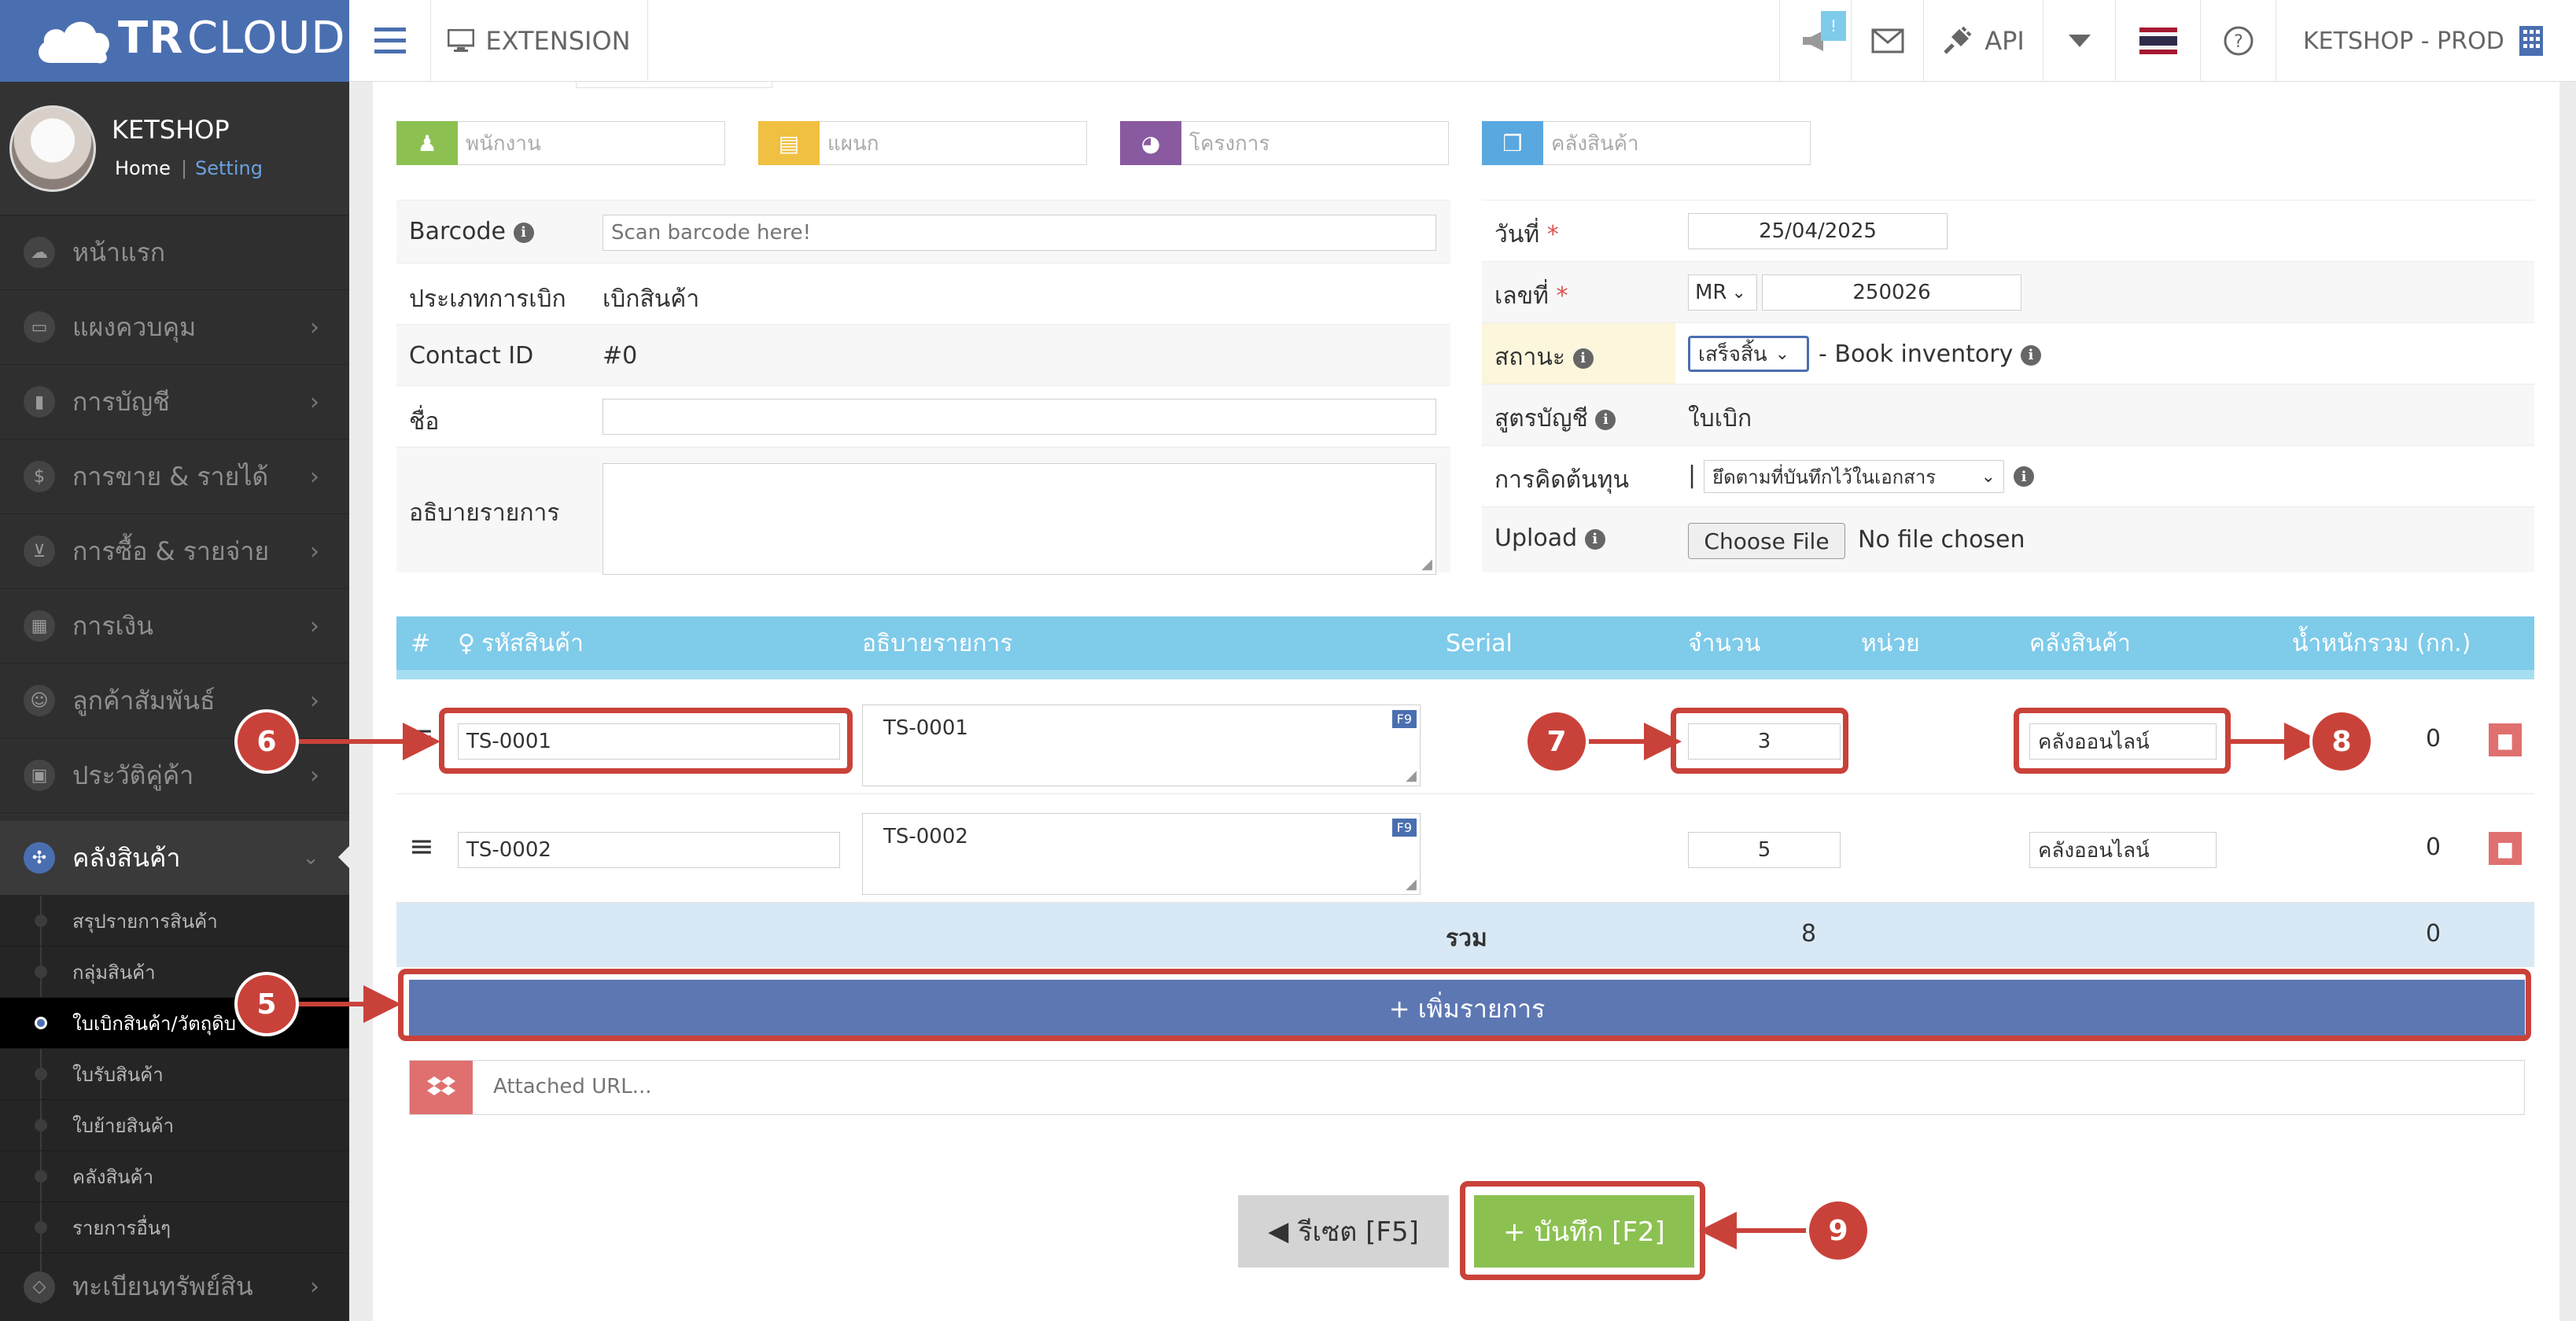 This screenshot has height=1321, width=2576. What do you see at coordinates (1562, 296) in the screenshot?
I see `required-marker: *` at bounding box center [1562, 296].